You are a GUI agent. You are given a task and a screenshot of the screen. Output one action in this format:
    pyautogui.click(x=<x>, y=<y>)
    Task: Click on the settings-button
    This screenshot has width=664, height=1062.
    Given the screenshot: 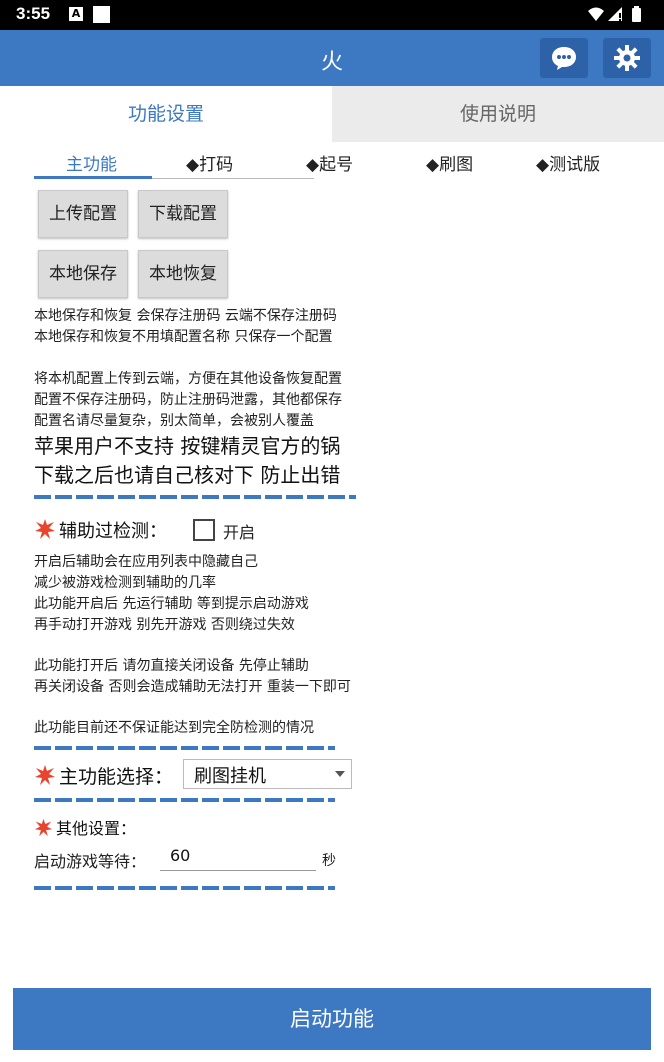 What is the action you would take?
    pyautogui.click(x=627, y=58)
    